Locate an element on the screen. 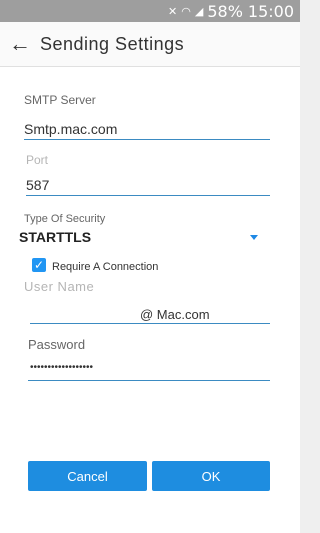 The image size is (320, 533). ok-button: OK is located at coordinates (211, 476).